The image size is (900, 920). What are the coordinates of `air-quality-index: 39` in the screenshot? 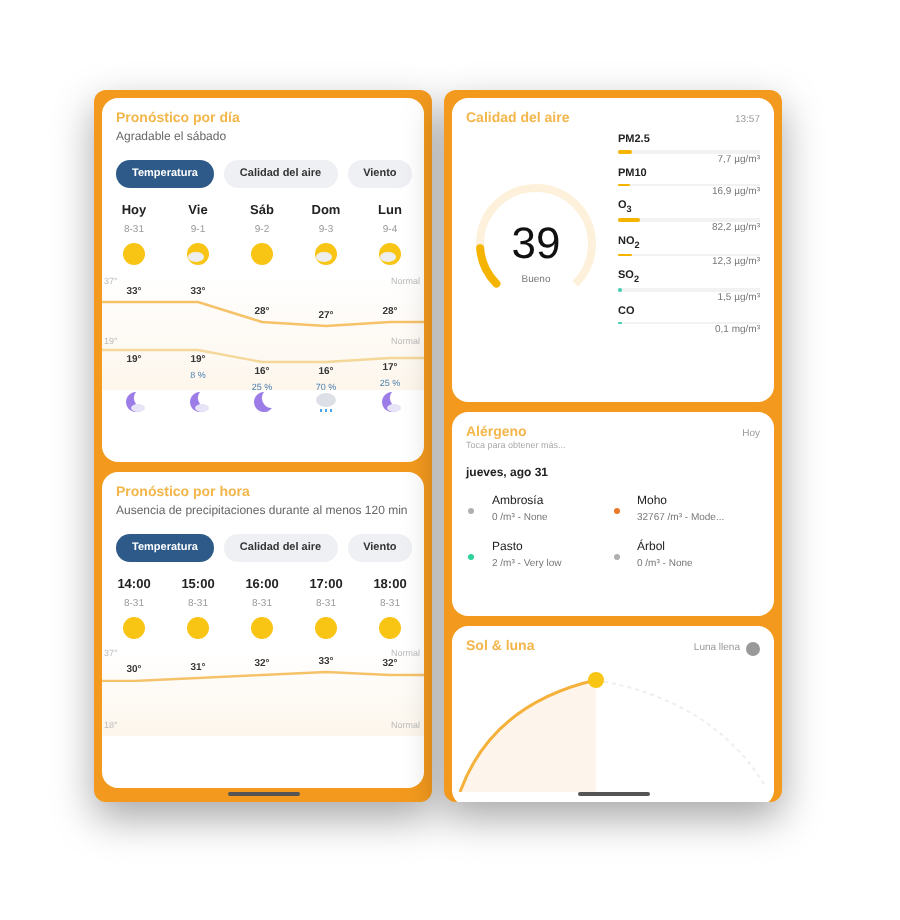 It's located at (536, 244).